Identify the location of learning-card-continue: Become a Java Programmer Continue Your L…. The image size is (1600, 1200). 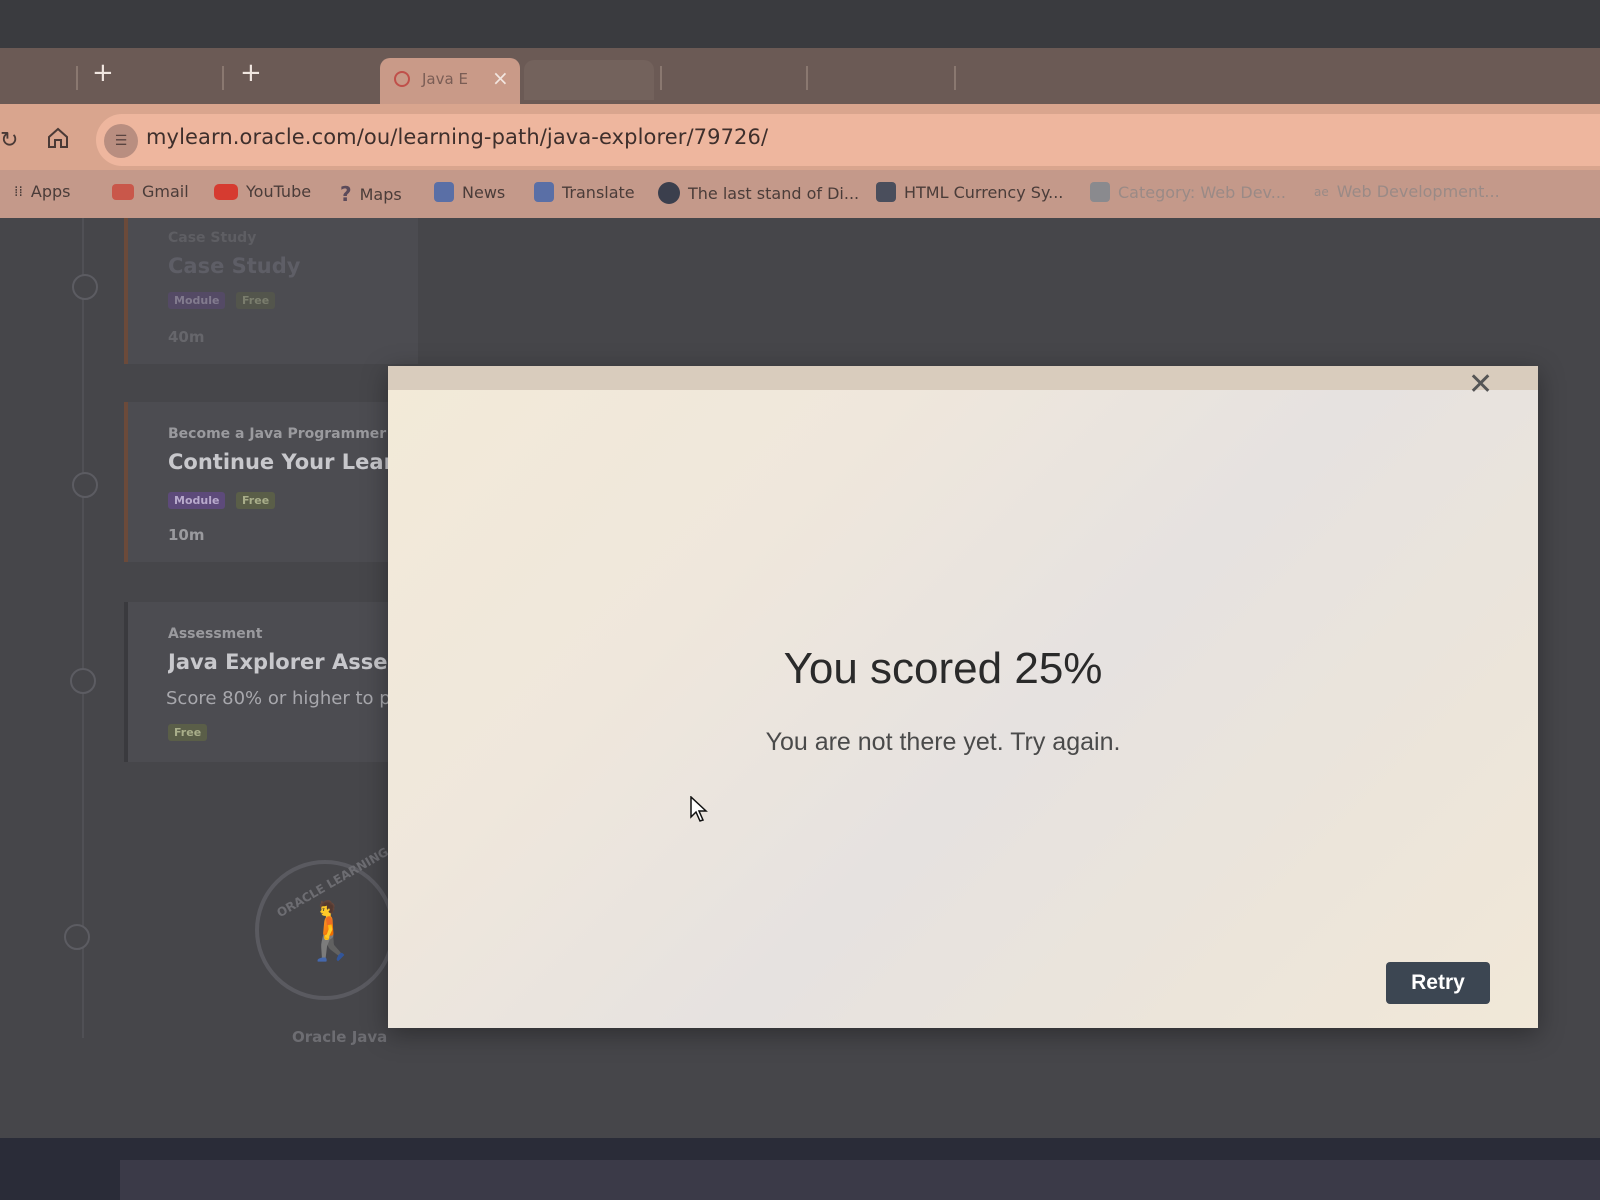
(271, 482).